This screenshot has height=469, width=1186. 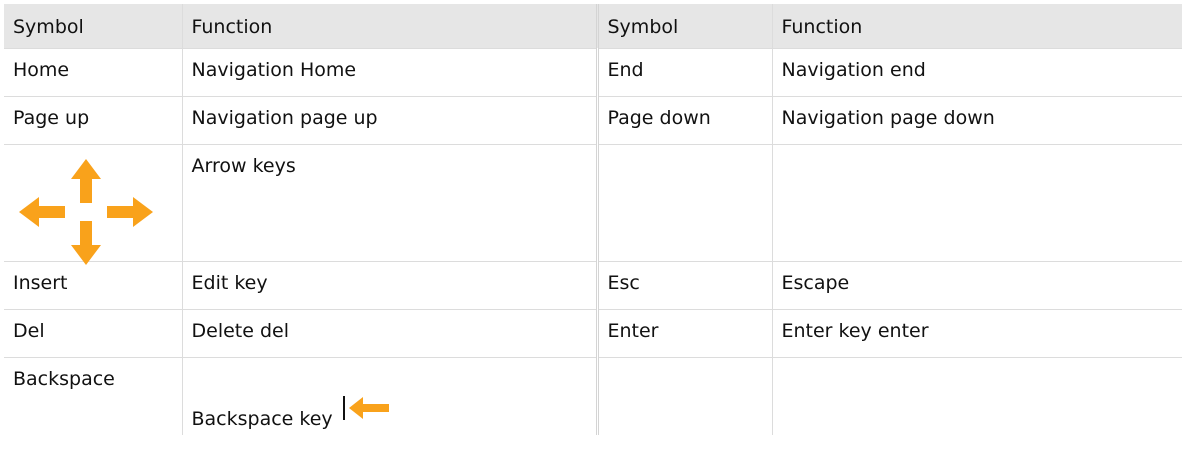 I want to click on function-cell: Backspace key, so click(x=389, y=396).